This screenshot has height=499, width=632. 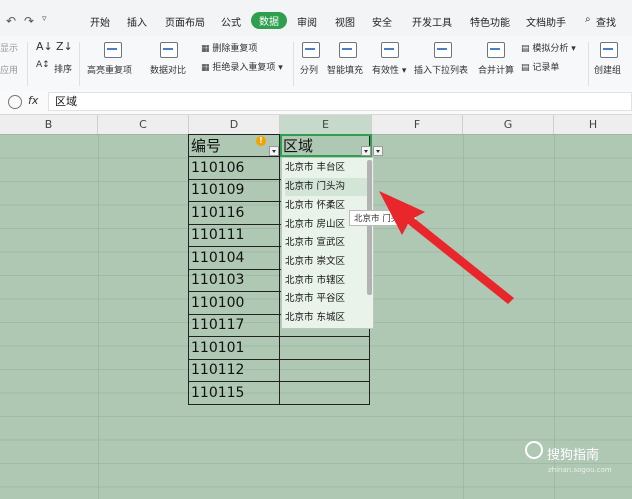 What do you see at coordinates (573, 455) in the screenshot?
I see `watermark-text: 搜狗指南` at bounding box center [573, 455].